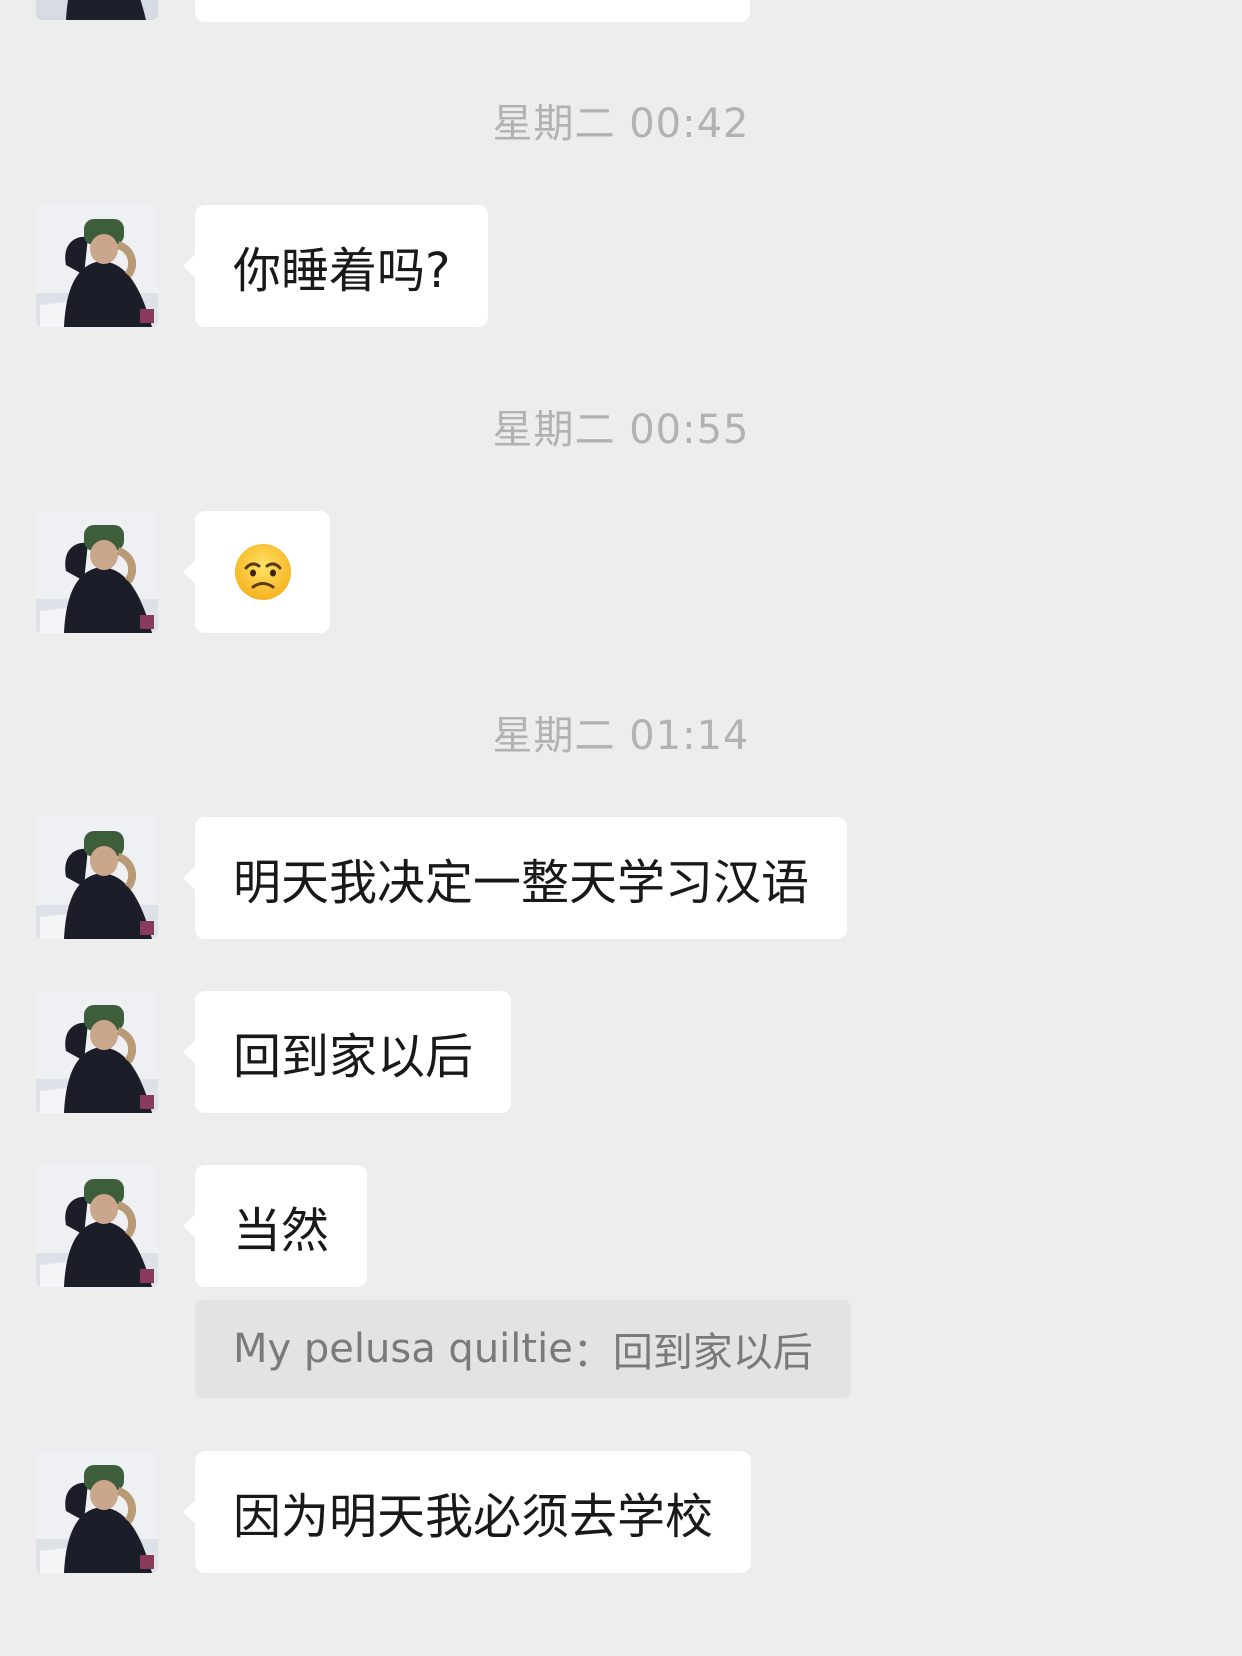 Image resolution: width=1242 pixels, height=1656 pixels. What do you see at coordinates (621, 430) in the screenshot?
I see `timestamp: 星期二 00:55` at bounding box center [621, 430].